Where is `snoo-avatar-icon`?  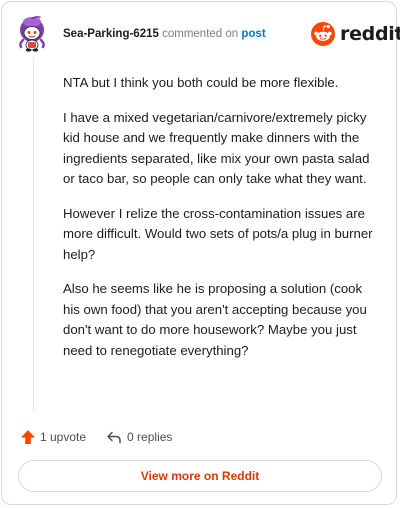 snoo-avatar-icon is located at coordinates (32, 33).